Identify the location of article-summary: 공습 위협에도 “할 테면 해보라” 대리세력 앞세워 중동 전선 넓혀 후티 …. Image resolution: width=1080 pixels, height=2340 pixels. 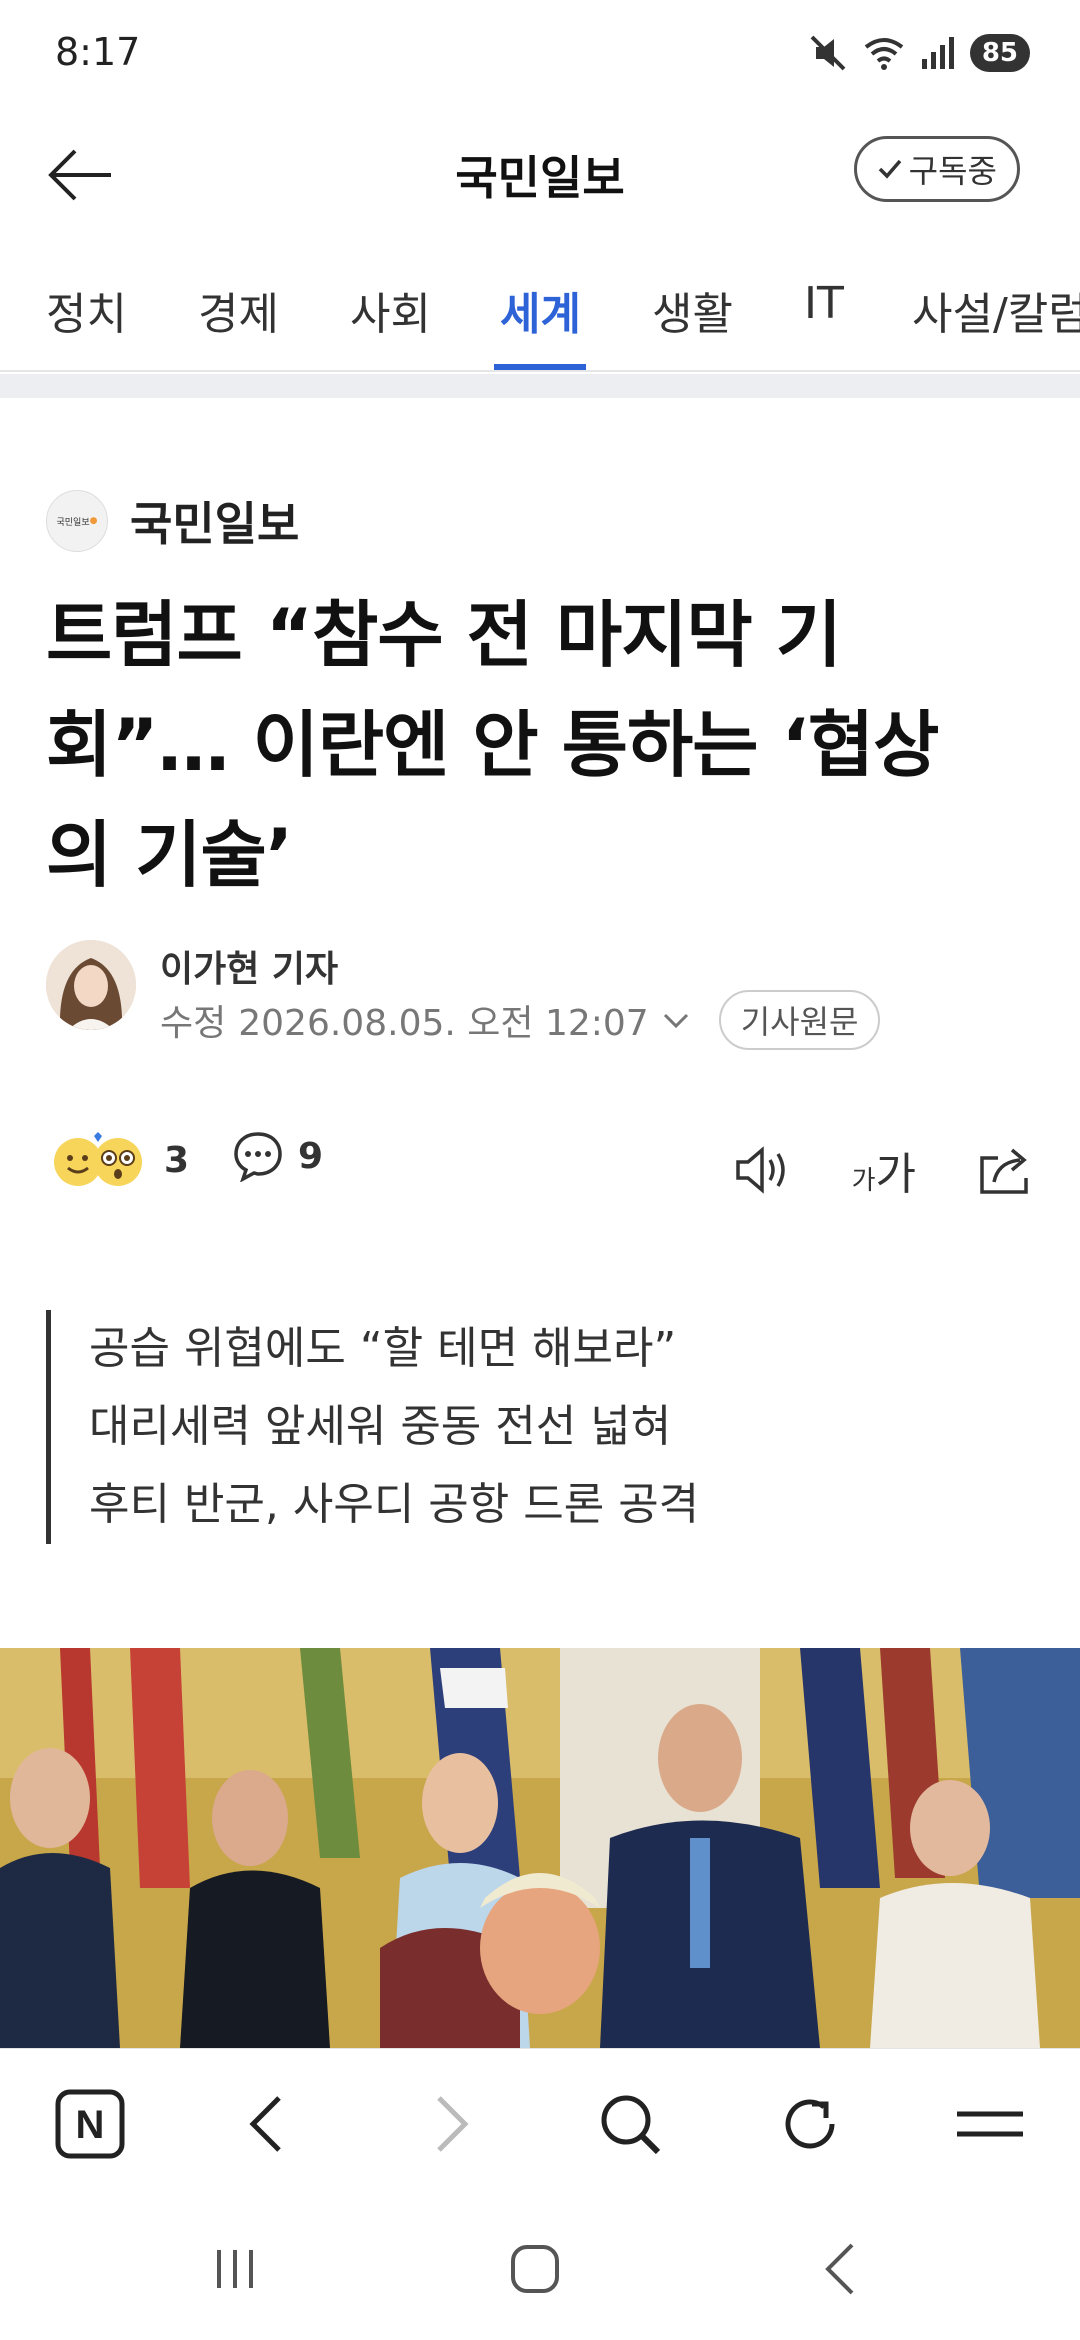
(541, 1427).